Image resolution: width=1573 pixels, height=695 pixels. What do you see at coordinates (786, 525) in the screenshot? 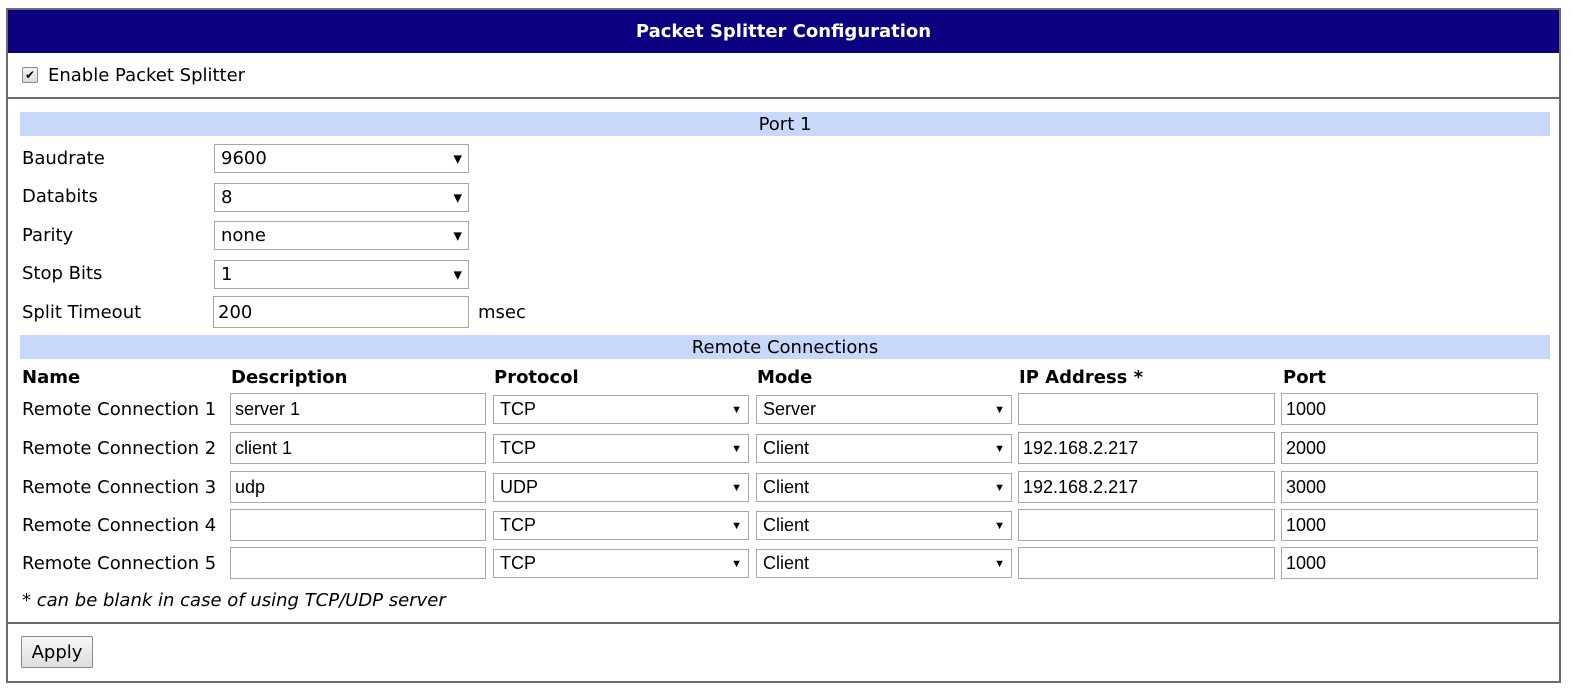
I see `remote-connection-4-mode-value: Client` at bounding box center [786, 525].